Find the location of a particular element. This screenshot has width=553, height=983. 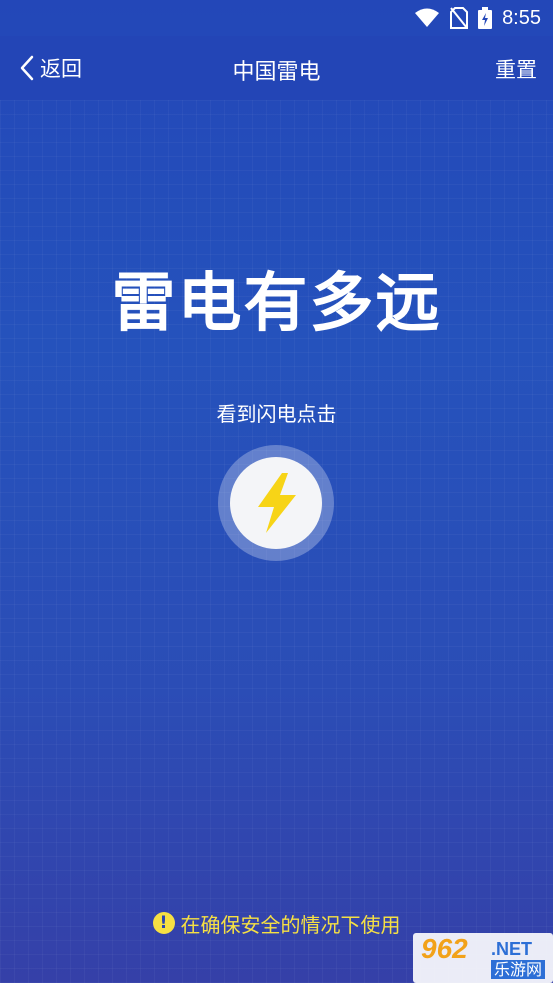

status-time: 8:55 is located at coordinates (521, 17).